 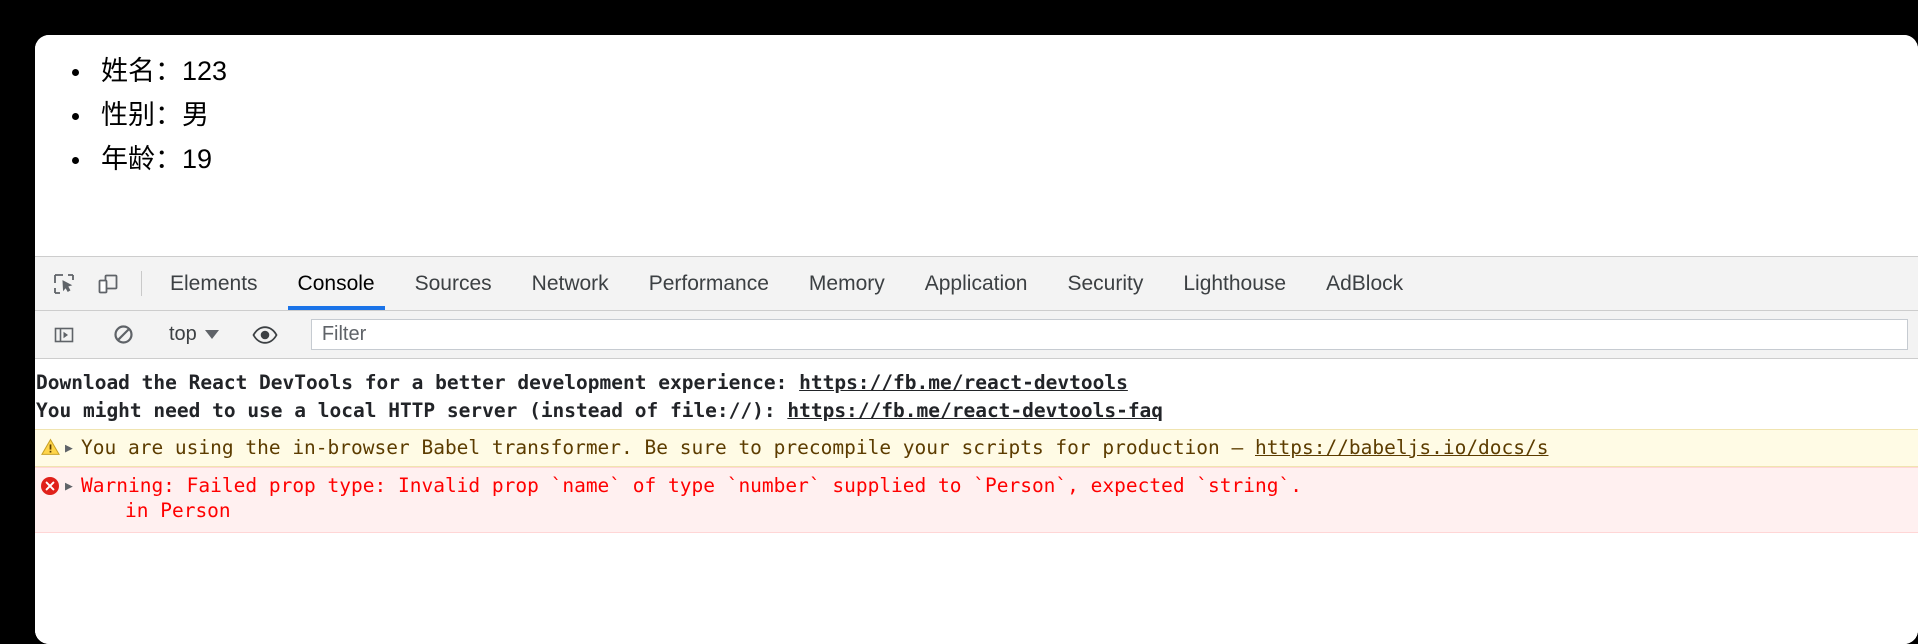 I want to click on tab-label: Lighthouse, so click(x=1235, y=283).